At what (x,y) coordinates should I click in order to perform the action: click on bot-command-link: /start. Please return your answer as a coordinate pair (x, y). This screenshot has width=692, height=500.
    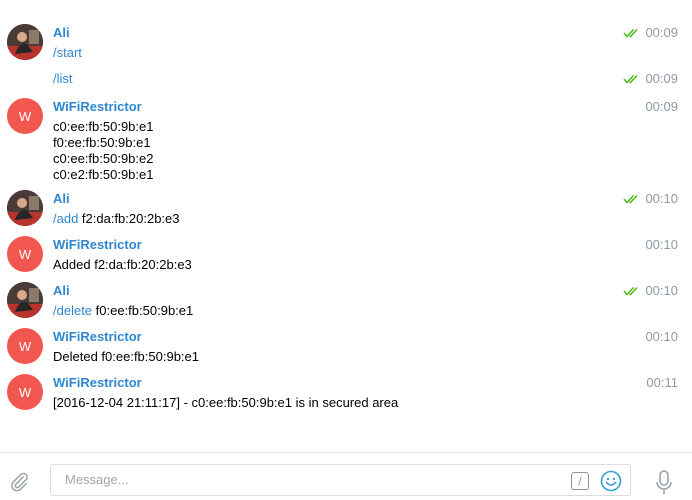
    Looking at the image, I should click on (67, 52).